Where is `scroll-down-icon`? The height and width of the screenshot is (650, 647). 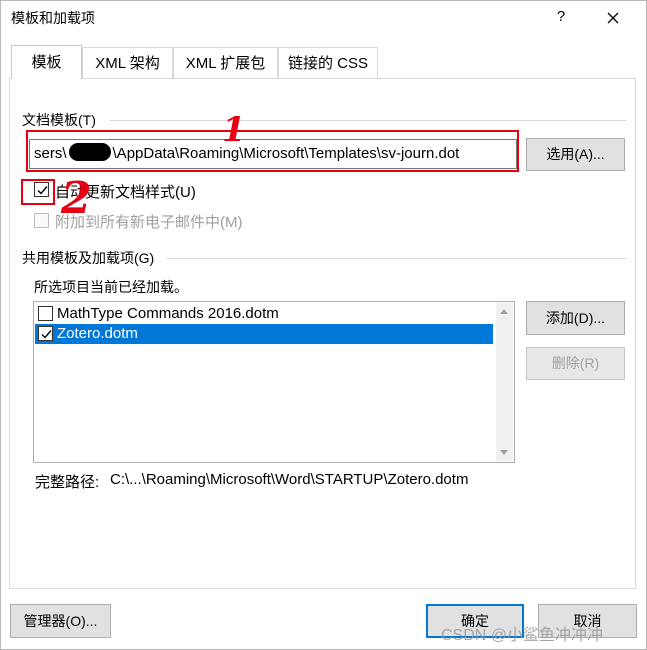
scroll-down-icon is located at coordinates (504, 452).